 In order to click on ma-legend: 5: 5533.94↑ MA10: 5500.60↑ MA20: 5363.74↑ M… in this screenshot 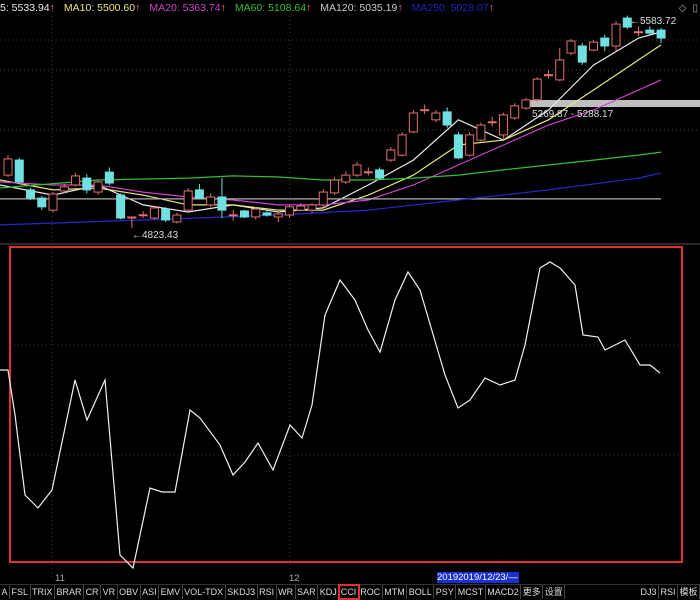, I will do `click(247, 8)`.